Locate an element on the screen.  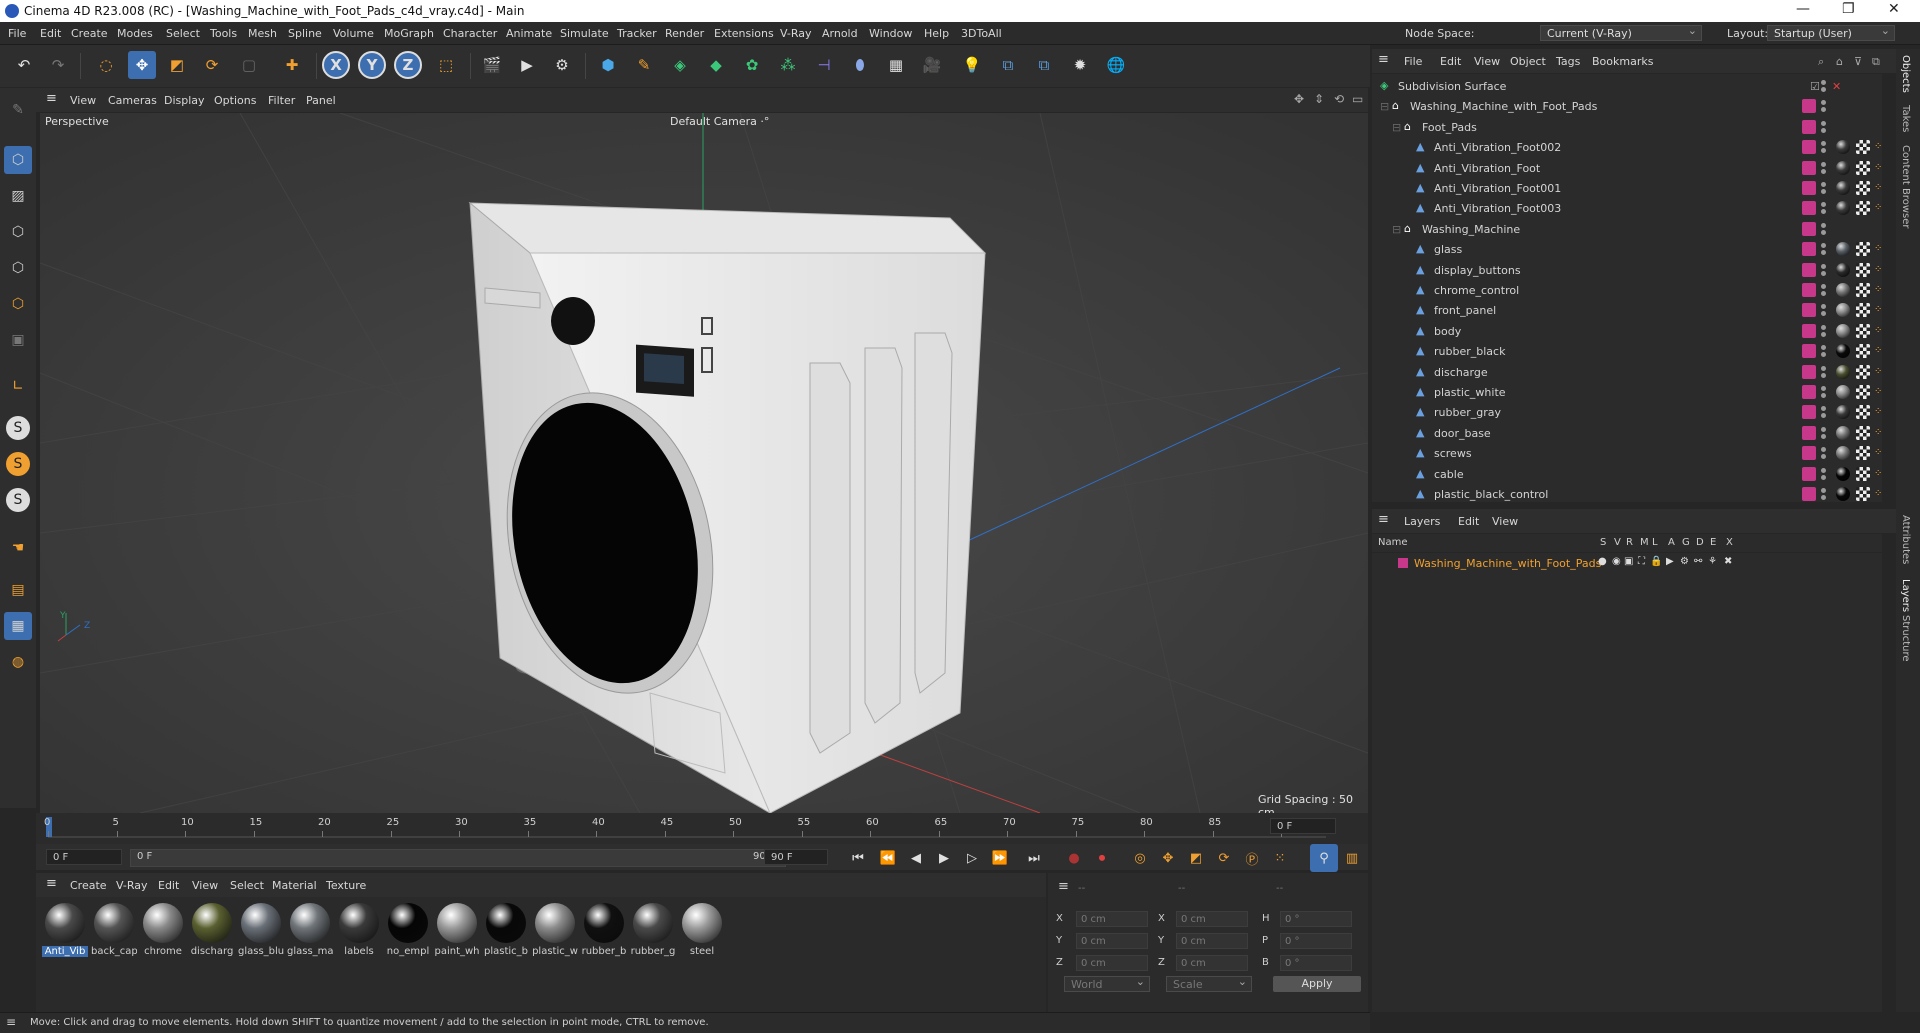
move-tool-icon: ✥ is located at coordinates (142, 65).